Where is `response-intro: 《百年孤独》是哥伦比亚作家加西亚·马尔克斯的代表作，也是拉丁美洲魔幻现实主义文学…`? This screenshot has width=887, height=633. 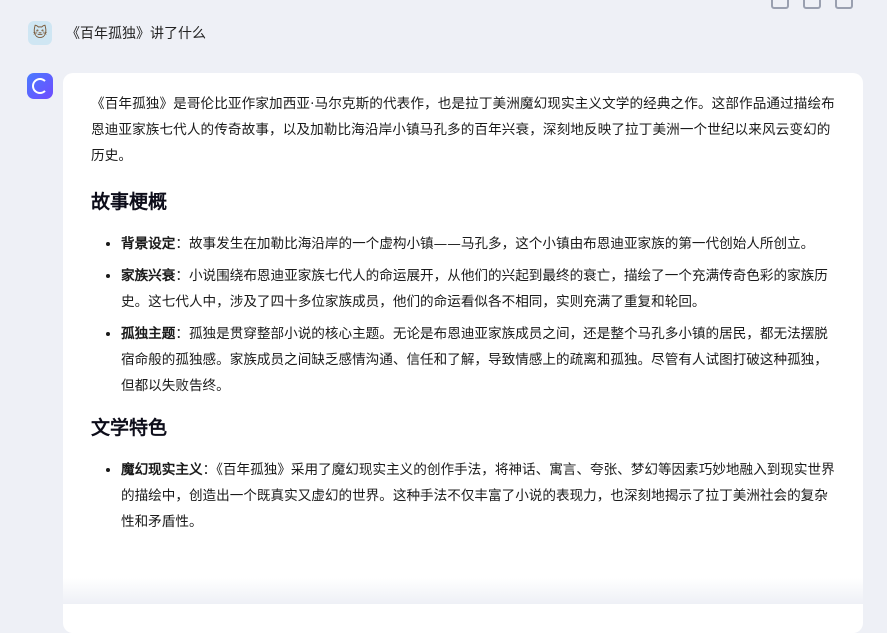
response-intro: 《百年孤独》是哥伦比亚作家加西亚·马尔克斯的代表作，也是拉丁美洲魔幻现实主义文学… is located at coordinates (463, 130).